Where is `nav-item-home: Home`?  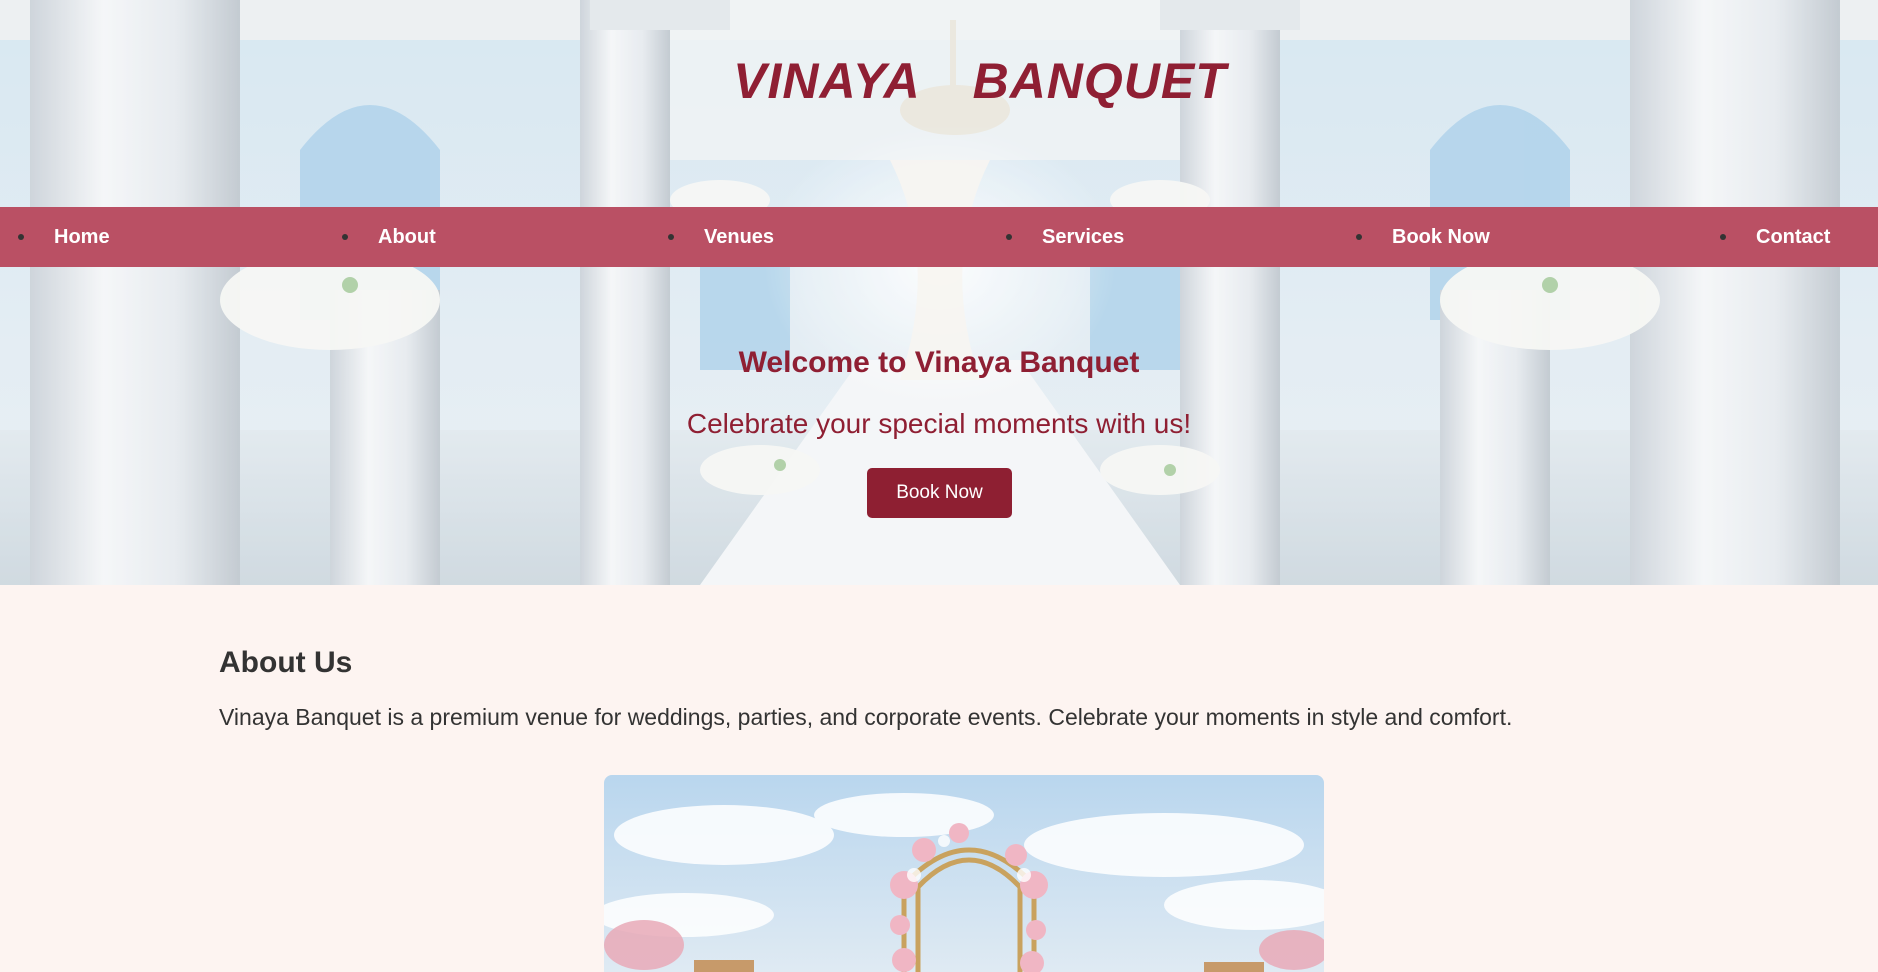
nav-item-home: Home is located at coordinates (64, 237).